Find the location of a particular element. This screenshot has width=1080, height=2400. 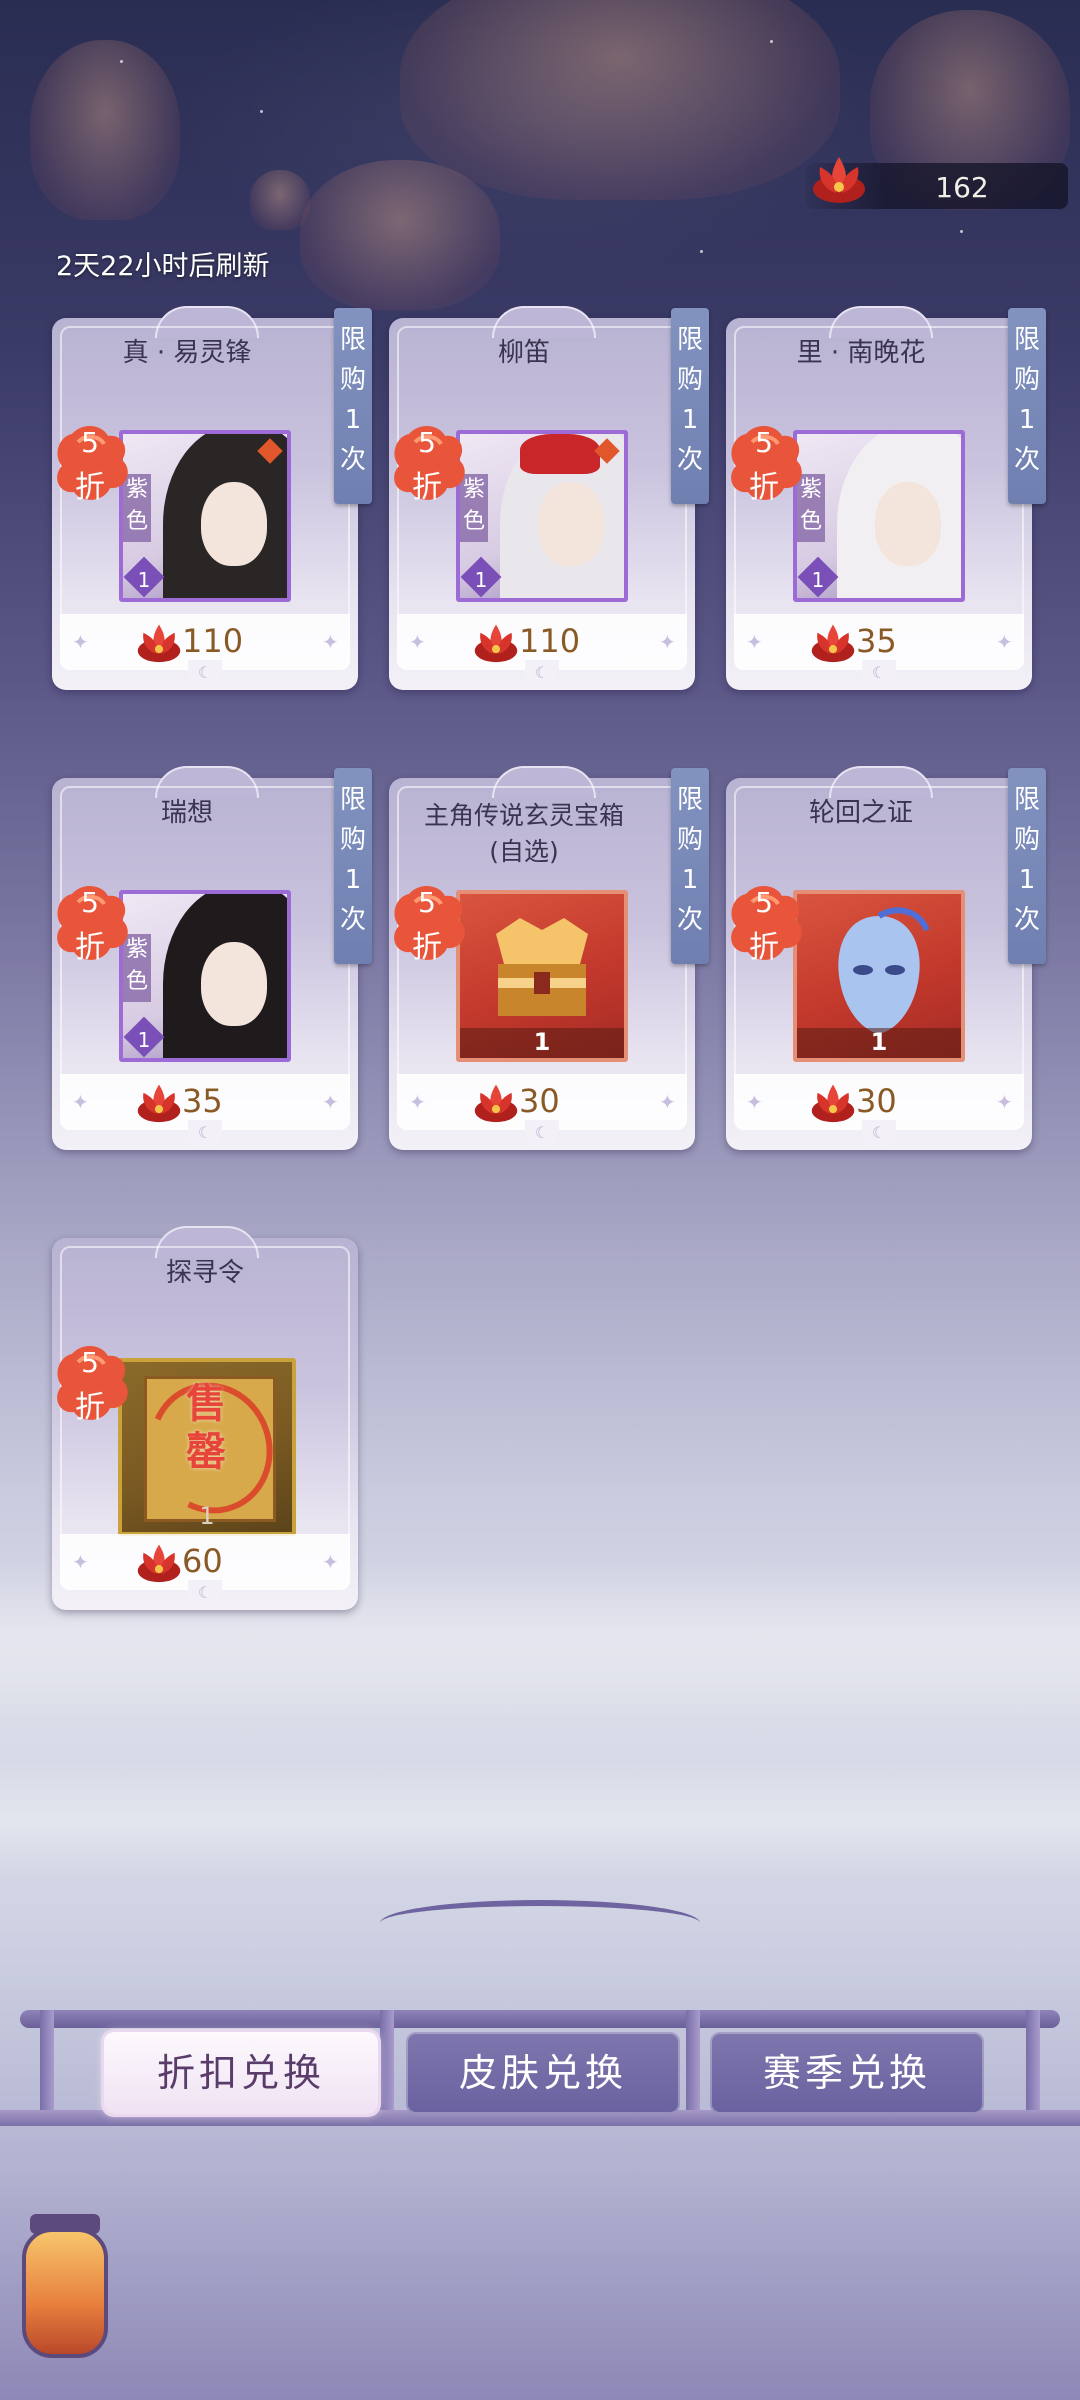

shop-card-ruixiang: 瑞想 限 购 1 次 紫 色 1 5 折 ✦ 35 ✦ ☾ is located at coordinates (212, 958).